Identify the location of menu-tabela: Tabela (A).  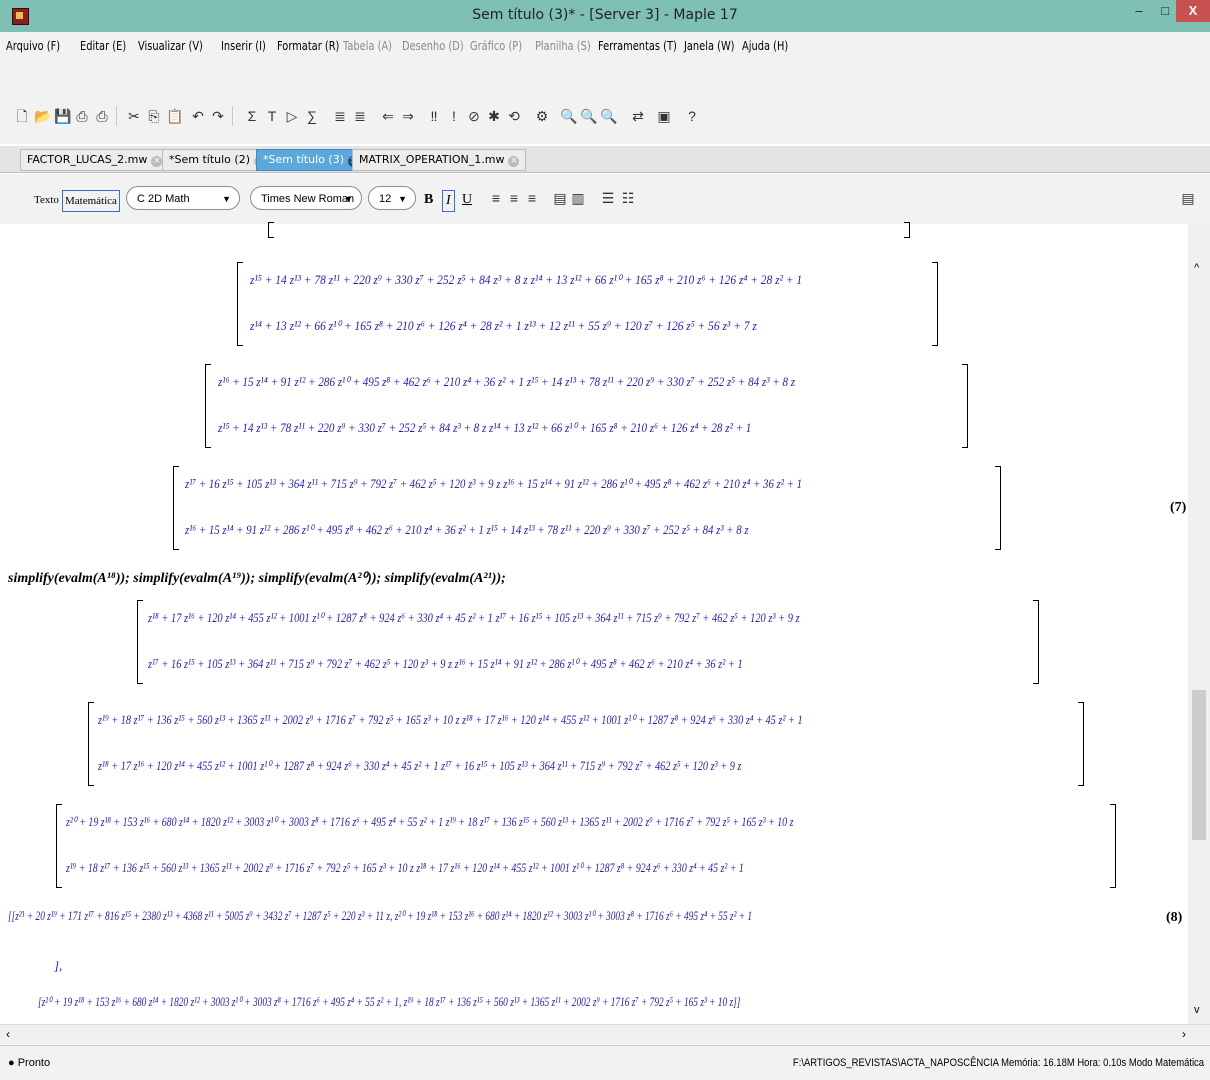
(367, 46).